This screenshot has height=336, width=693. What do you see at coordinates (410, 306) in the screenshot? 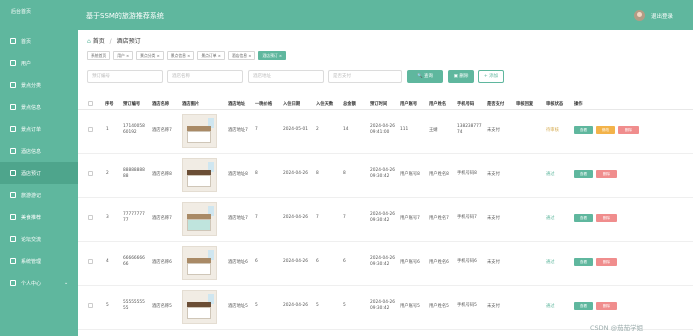
I see `cell-account: 用户账号5` at bounding box center [410, 306].